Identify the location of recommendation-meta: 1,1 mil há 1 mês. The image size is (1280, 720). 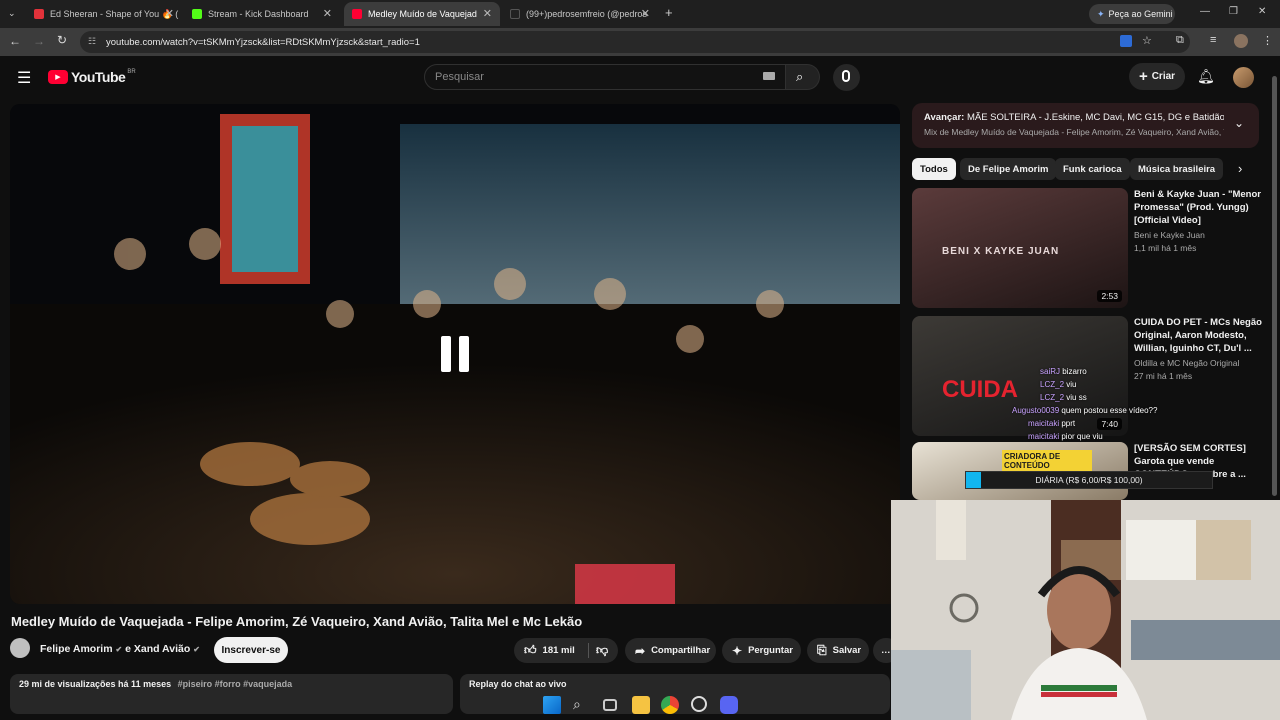
(1165, 248).